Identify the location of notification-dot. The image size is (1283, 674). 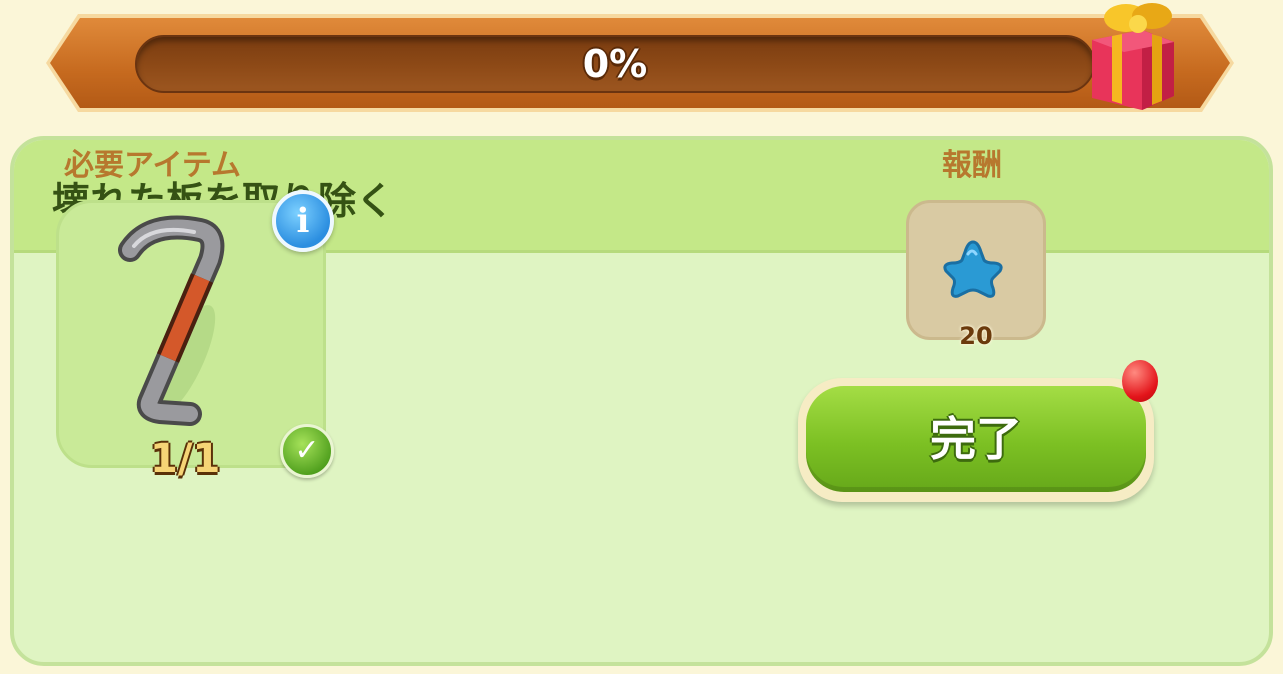
(1140, 381).